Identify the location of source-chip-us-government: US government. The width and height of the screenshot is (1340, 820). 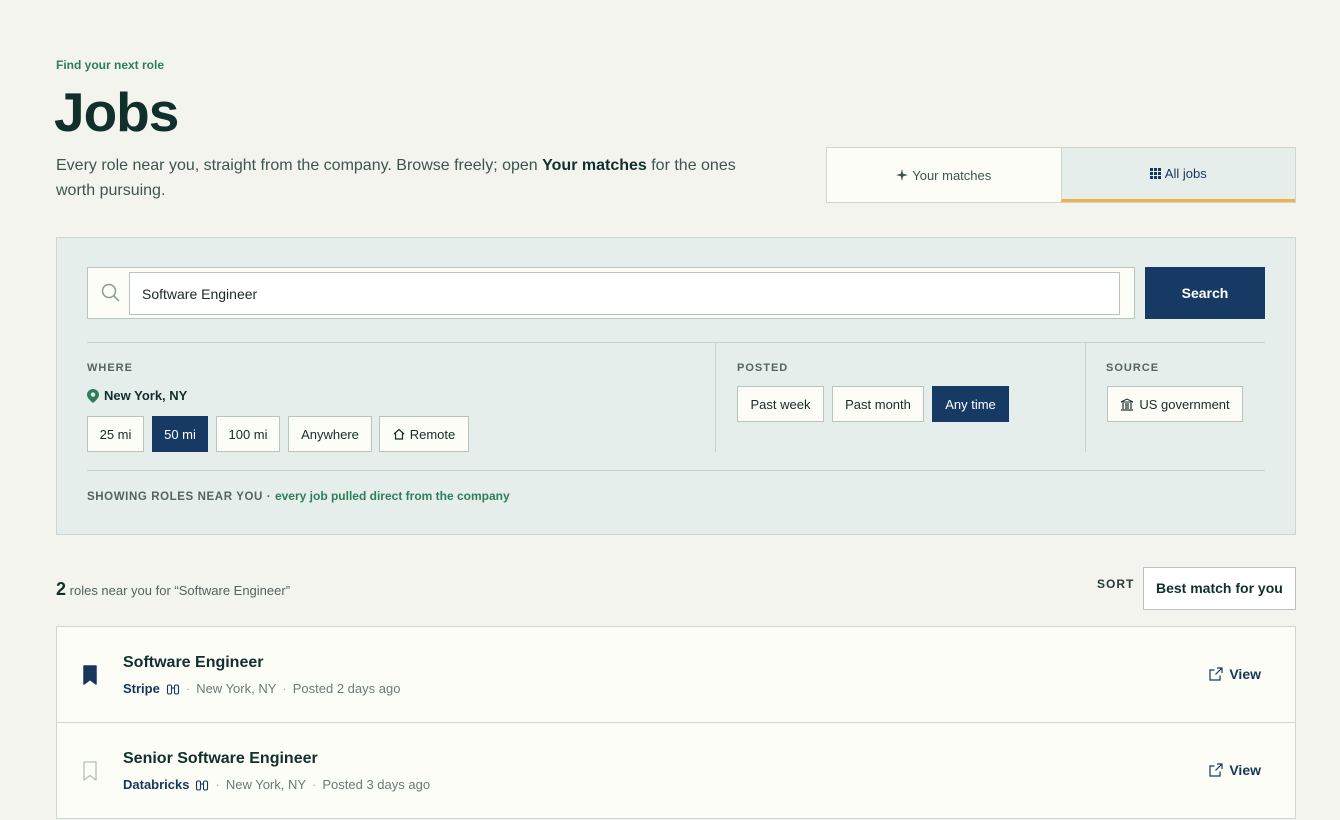
(1175, 404).